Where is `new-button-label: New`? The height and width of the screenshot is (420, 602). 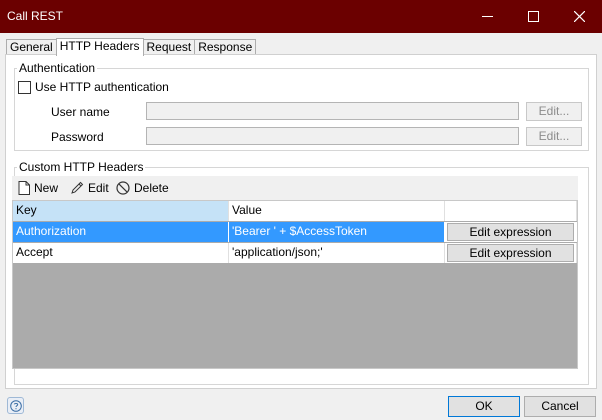 new-button-label: New is located at coordinates (46, 188).